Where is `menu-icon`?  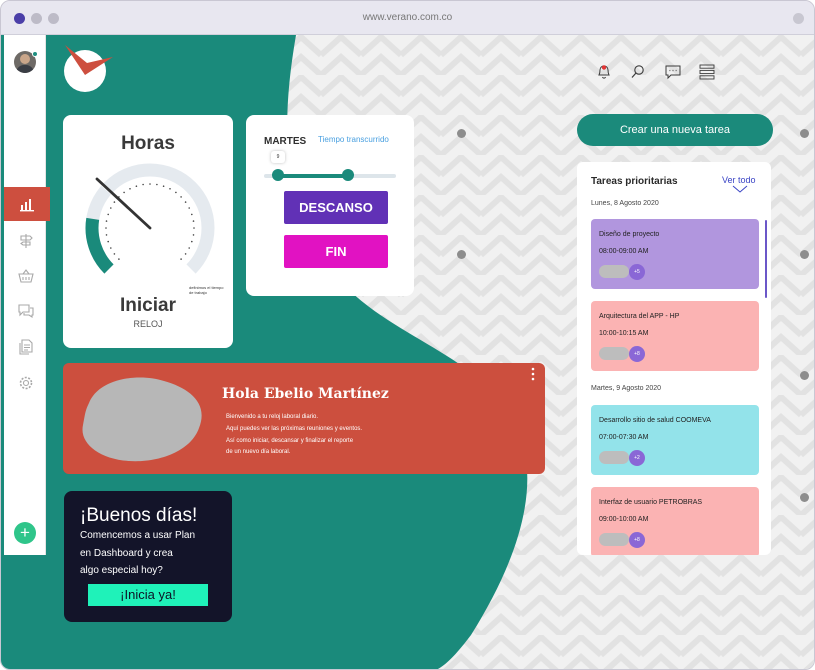 menu-icon is located at coordinates (707, 72).